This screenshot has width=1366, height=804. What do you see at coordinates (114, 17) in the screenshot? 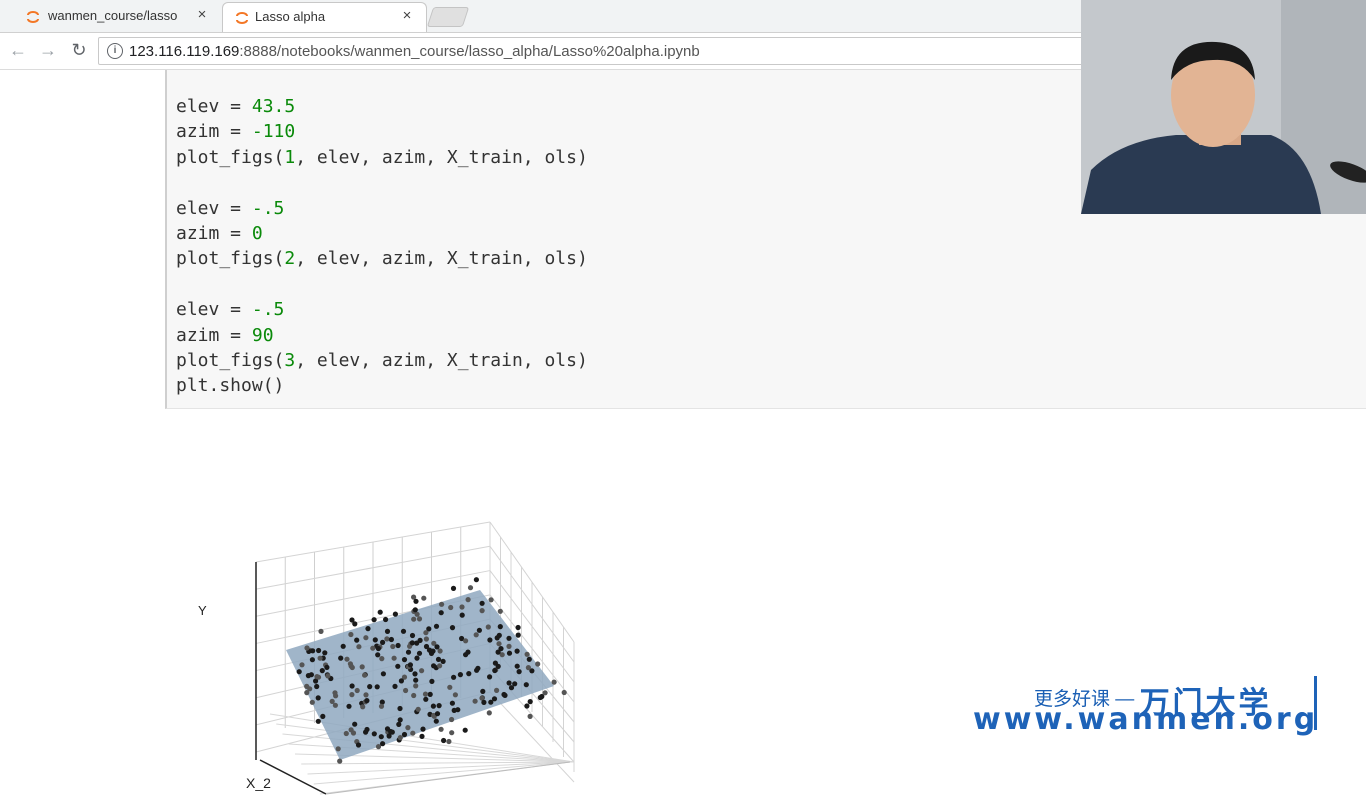
I see `tab-wanmen-course: wanmen_course/lasso ×` at bounding box center [114, 17].